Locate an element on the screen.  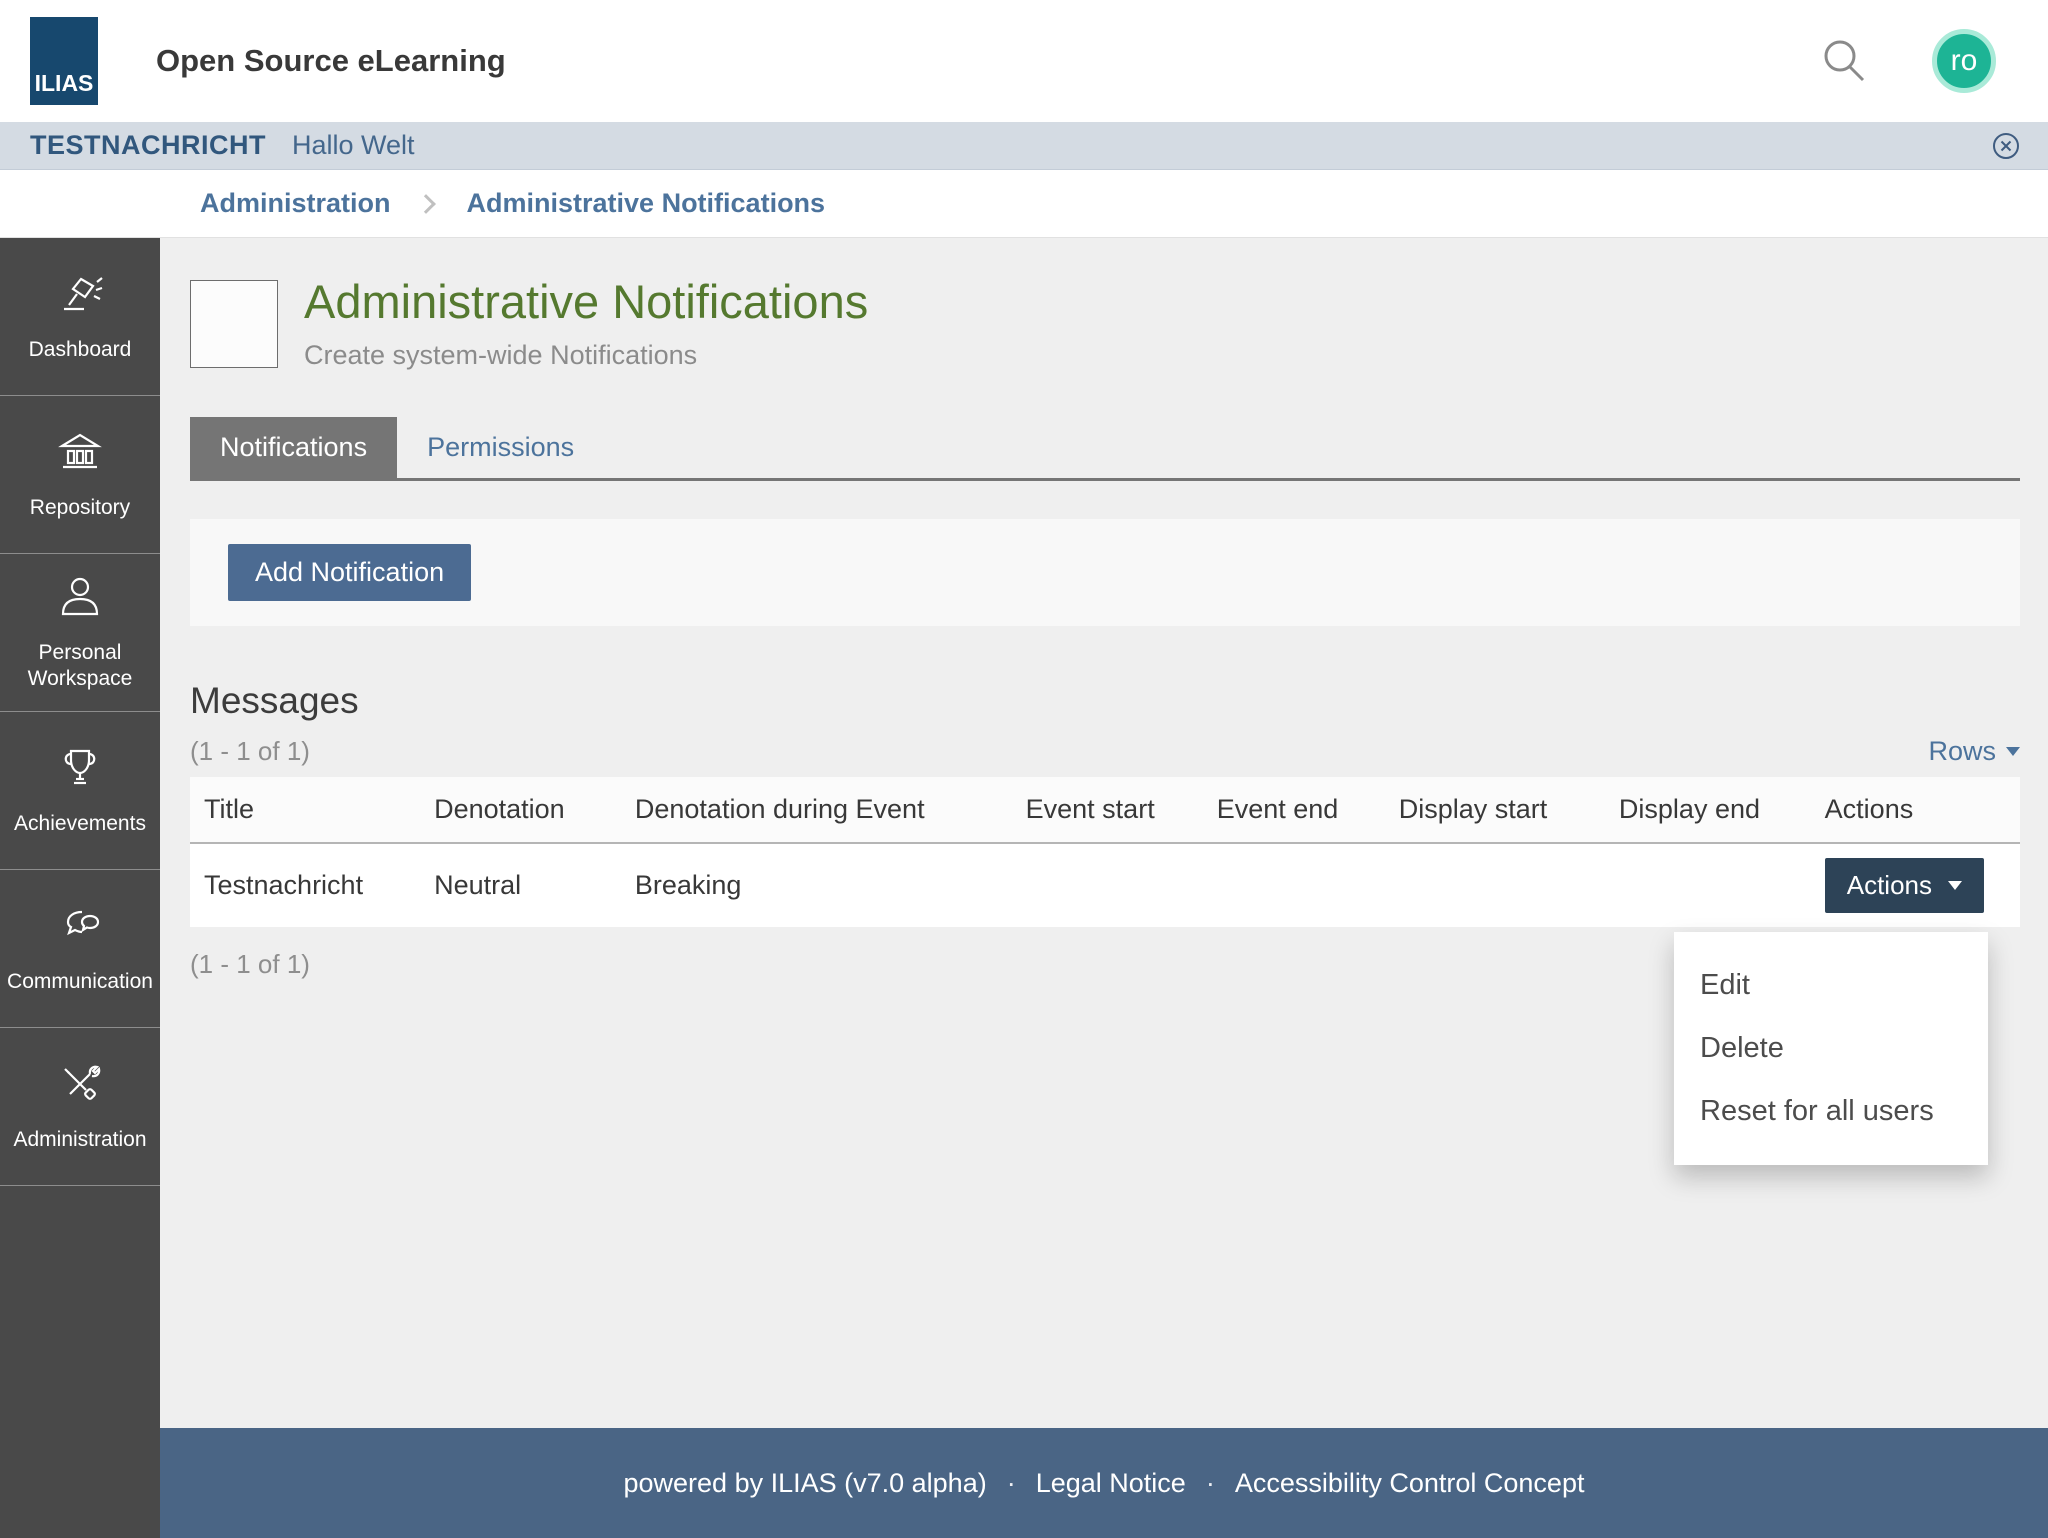
column-header-event-start: Event start is located at coordinates (1107, 810).